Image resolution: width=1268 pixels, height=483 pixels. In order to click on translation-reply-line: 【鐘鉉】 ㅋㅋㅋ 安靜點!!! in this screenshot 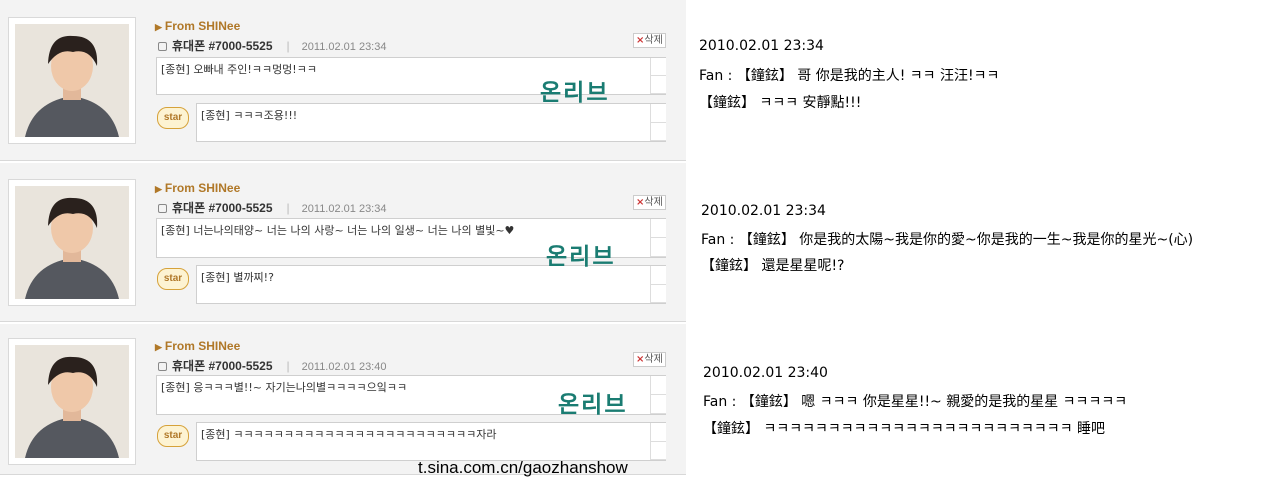, I will do `click(780, 103)`.